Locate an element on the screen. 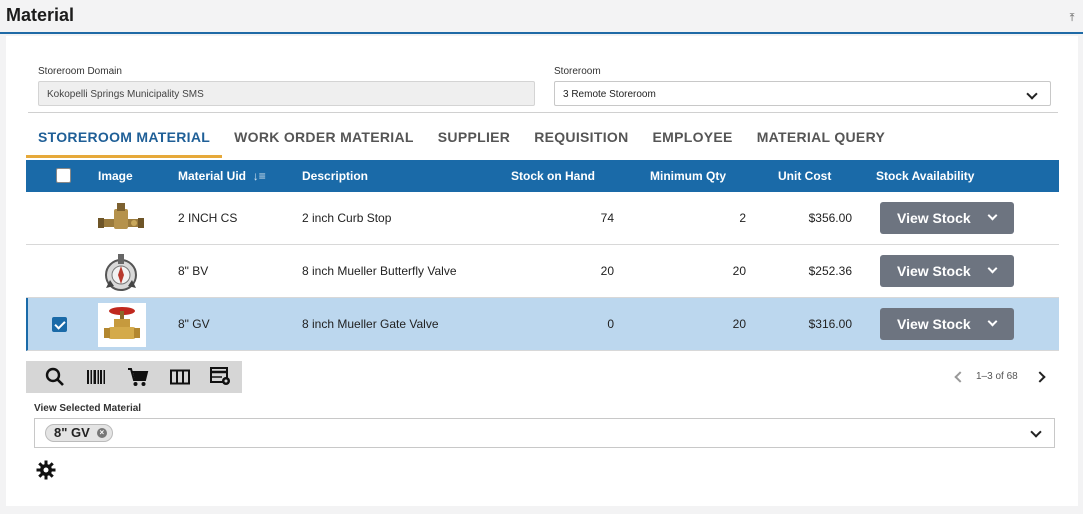 Image resolution: width=1083 pixels, height=514 pixels. col-material-uid-label: Material Uid is located at coordinates (212, 176).